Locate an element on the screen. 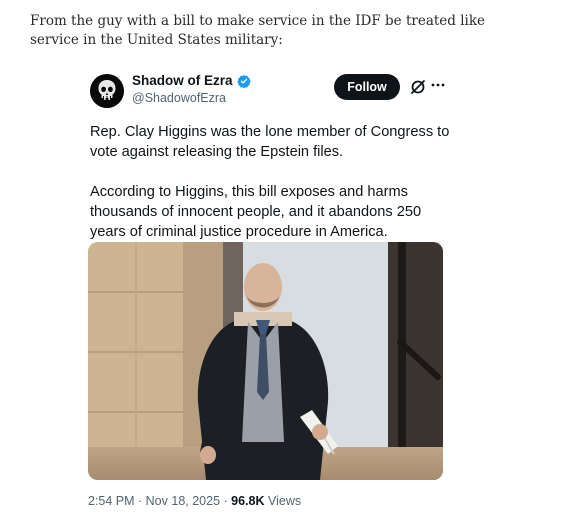 Image resolution: width=568 pixels, height=522 pixels. author-name: Shadow of Ezra is located at coordinates (191, 80).